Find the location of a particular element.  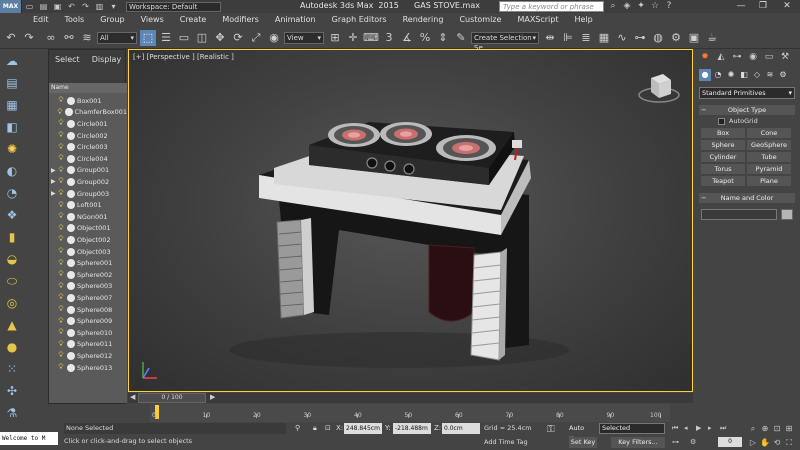

track-bar: 0 10 20 30 40 50 60 70 80 90 100 is located at coordinates (410, 413).